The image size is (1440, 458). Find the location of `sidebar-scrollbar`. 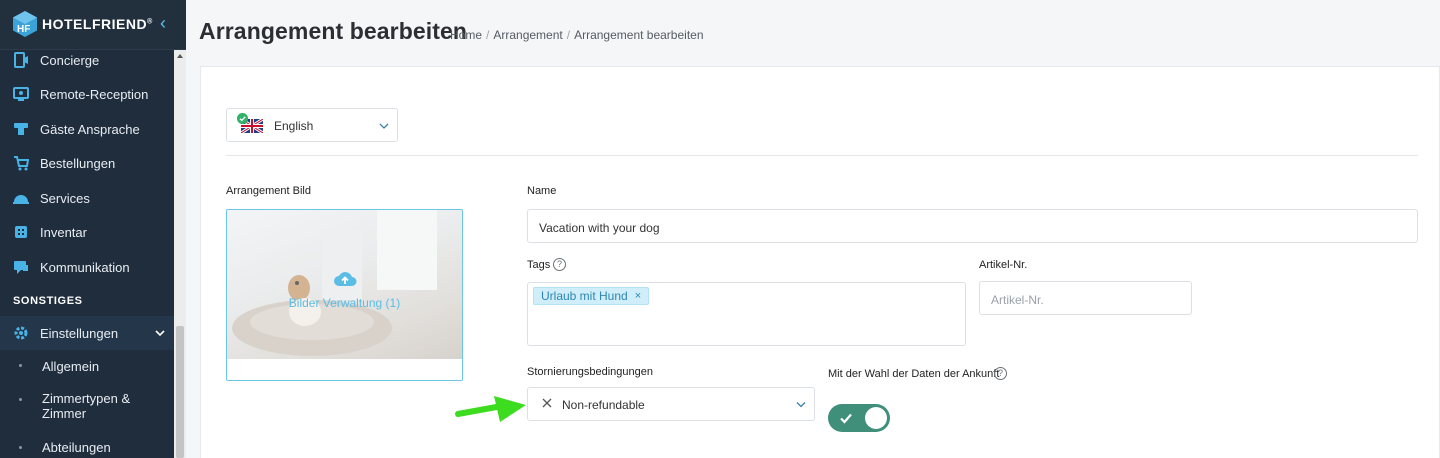

sidebar-scrollbar is located at coordinates (180, 254).